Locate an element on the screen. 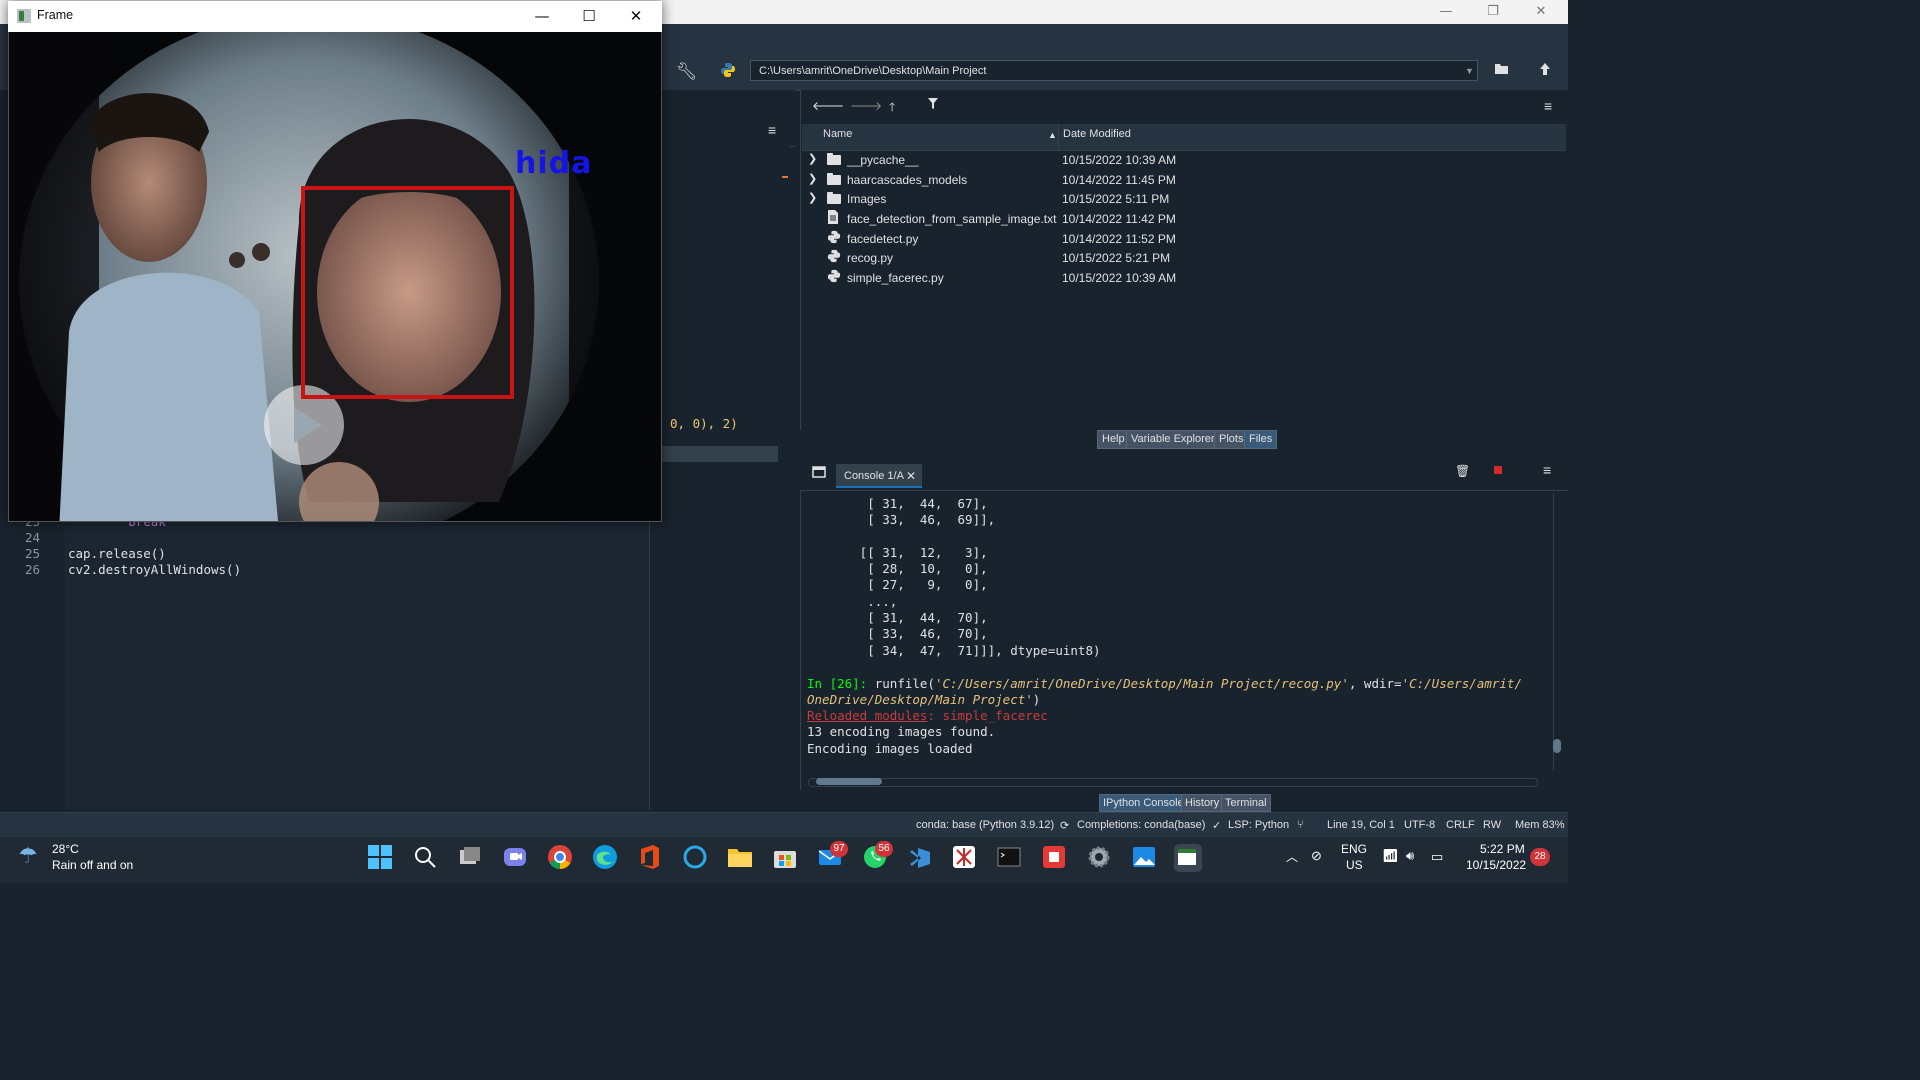  volume-icon: 🔊︎ is located at coordinates (1410, 856).